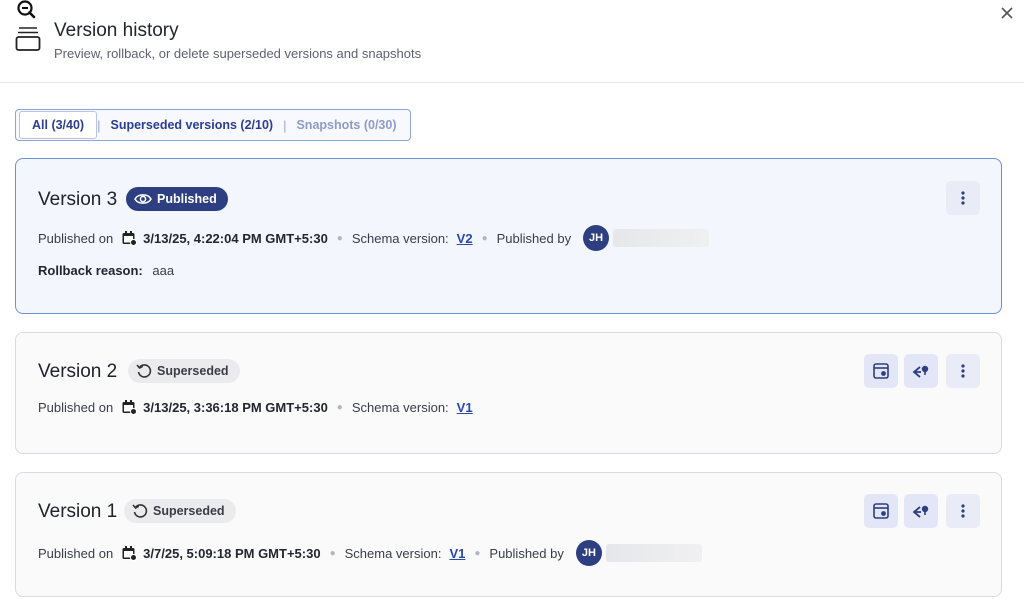 The height and width of the screenshot is (603, 1024). What do you see at coordinates (346, 125) in the screenshot?
I see `tab-snapshots: Snapshots (0/30)` at bounding box center [346, 125].